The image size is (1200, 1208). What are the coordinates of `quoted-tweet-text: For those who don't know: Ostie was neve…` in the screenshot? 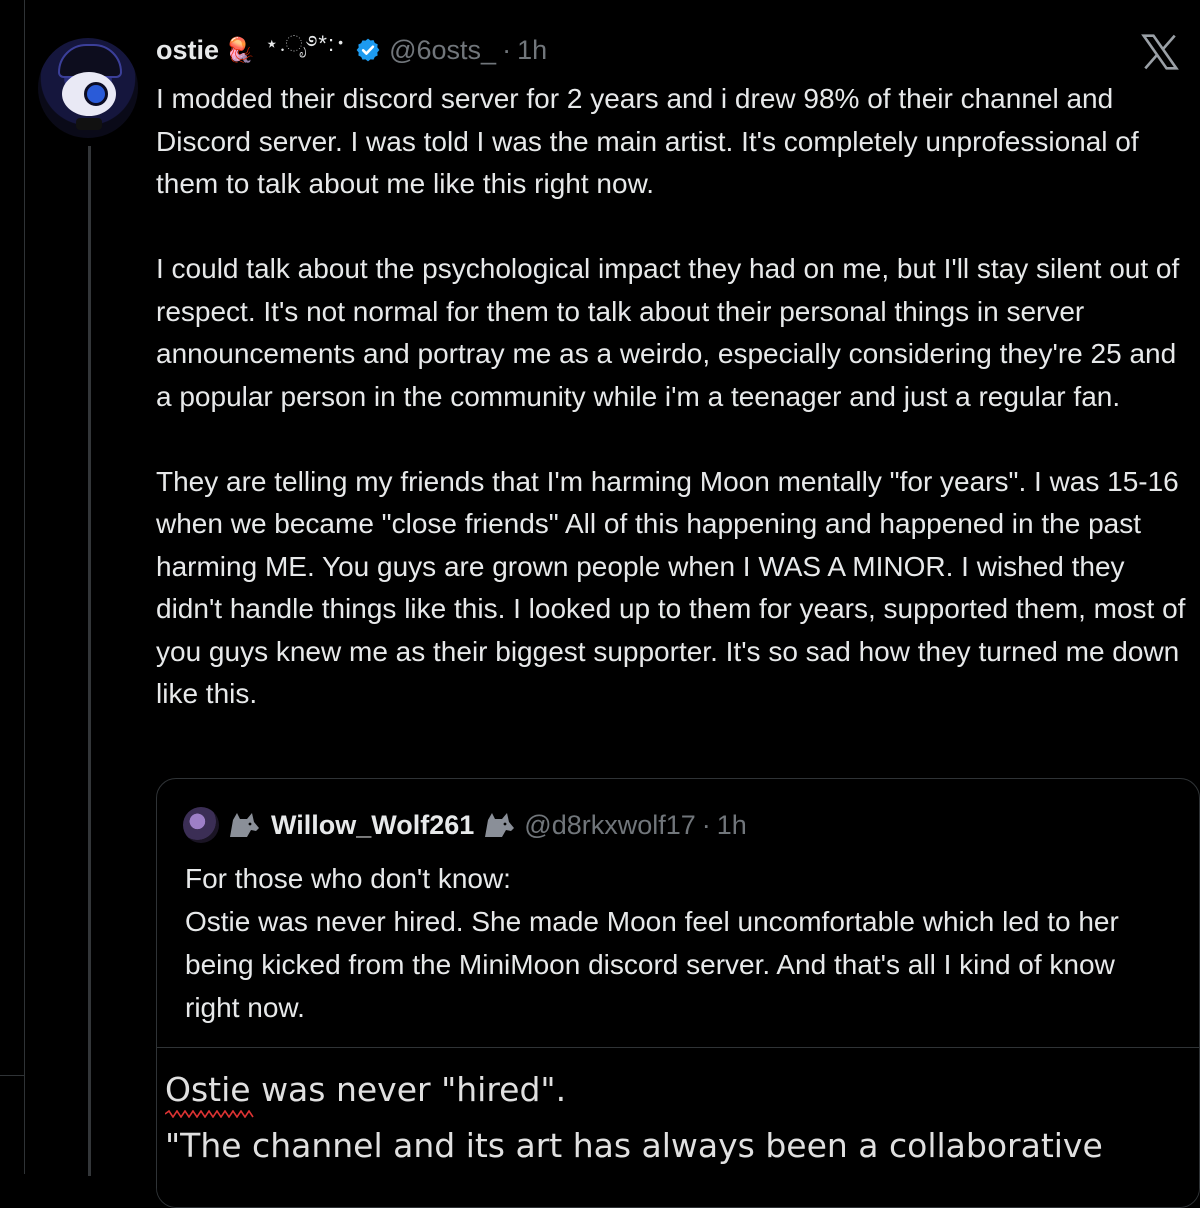 It's located at (680, 943).